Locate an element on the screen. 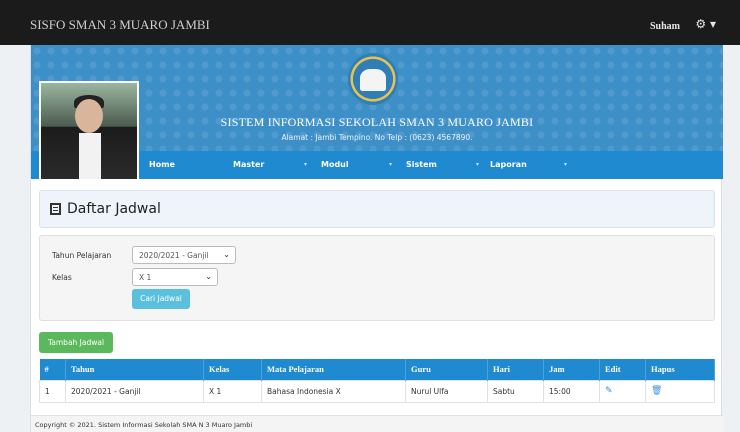  col-mata-pelajaran: Mata Pelajaran is located at coordinates (333, 369).